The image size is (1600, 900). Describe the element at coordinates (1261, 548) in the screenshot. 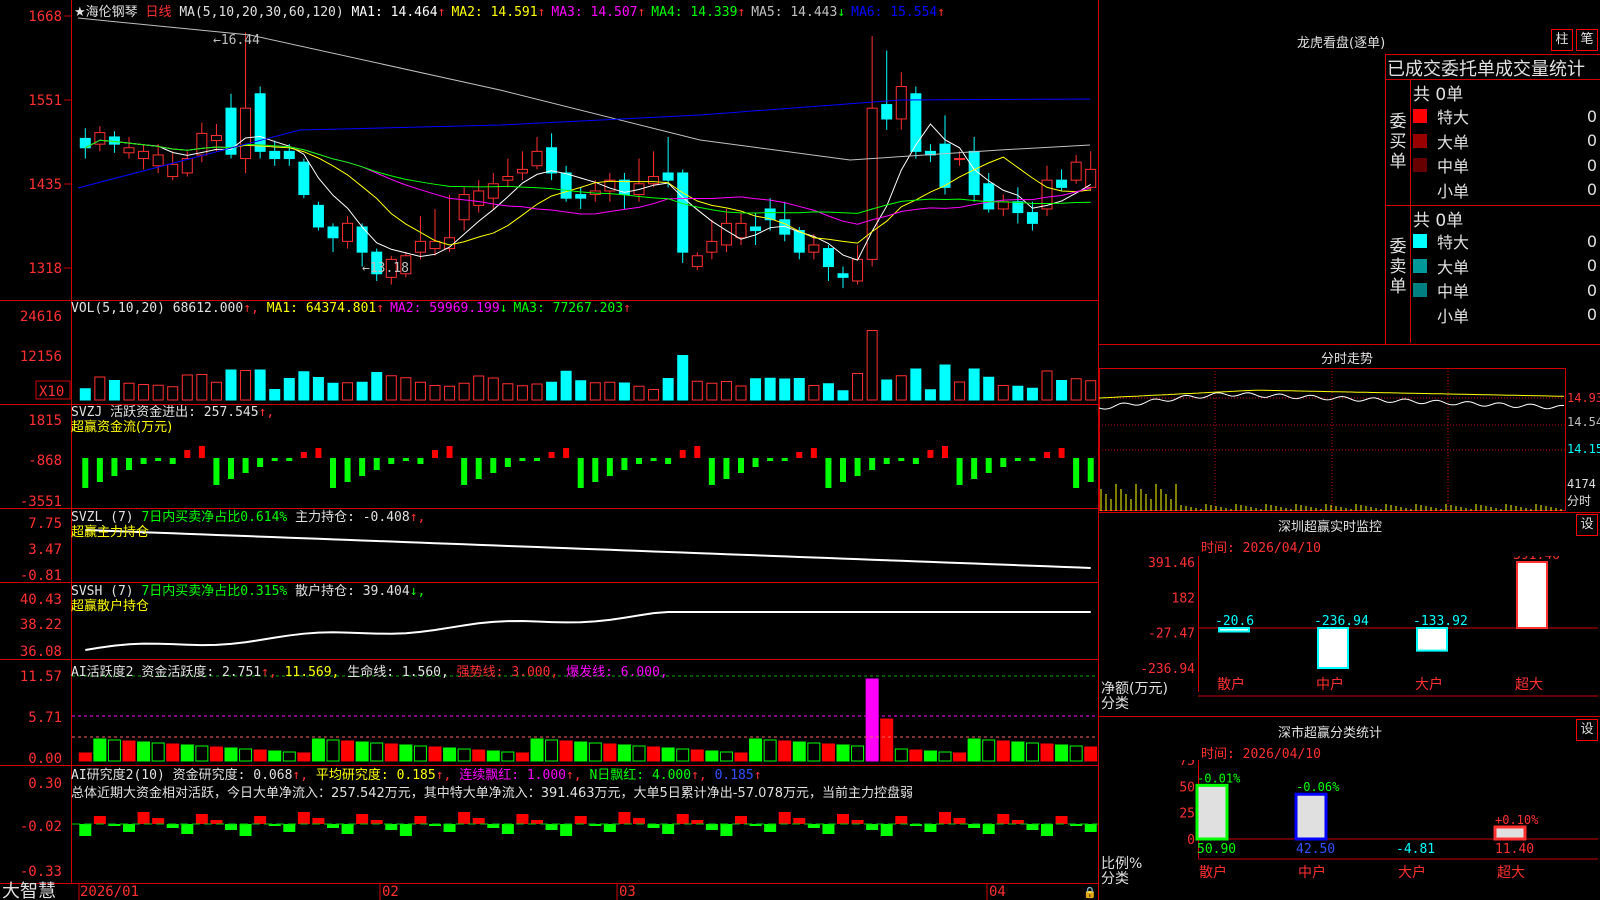

I see `sz-monitor-time: 时间: 2026/04/10` at that location.